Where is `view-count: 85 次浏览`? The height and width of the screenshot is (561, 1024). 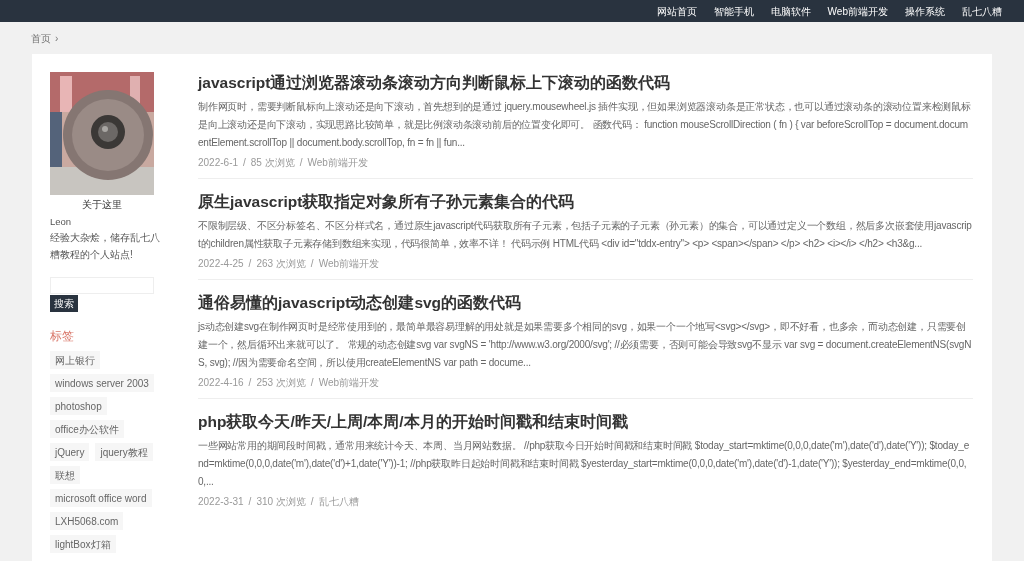
view-count: 85 次浏览 is located at coordinates (272, 163).